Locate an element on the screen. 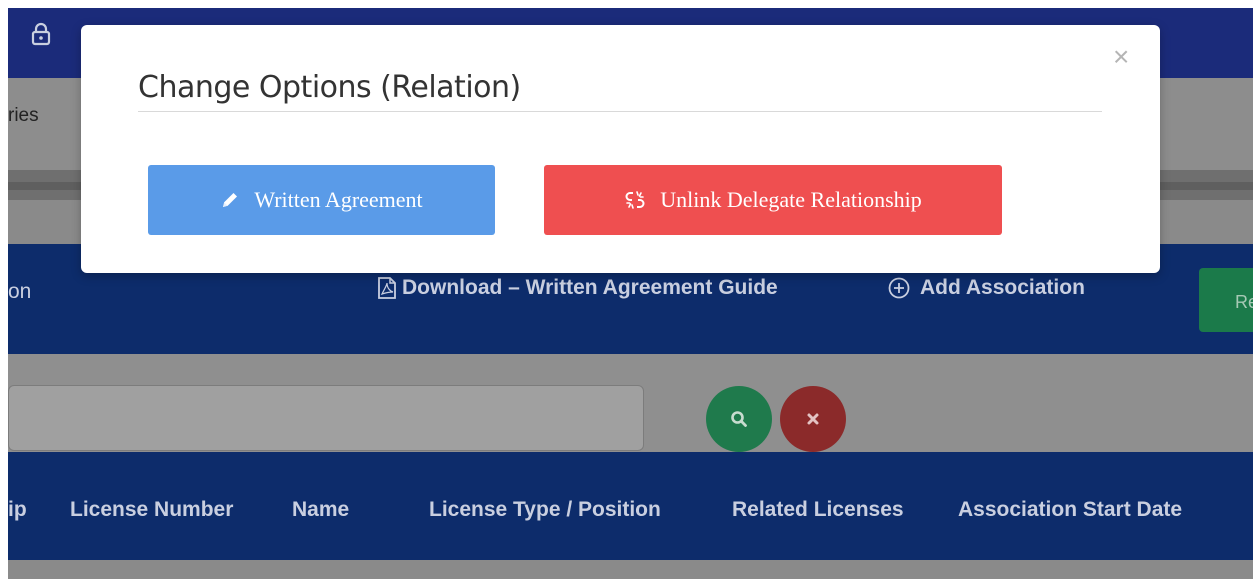 Image resolution: width=1253 pixels, height=579 pixels. lock-icon is located at coordinates (41, 34).